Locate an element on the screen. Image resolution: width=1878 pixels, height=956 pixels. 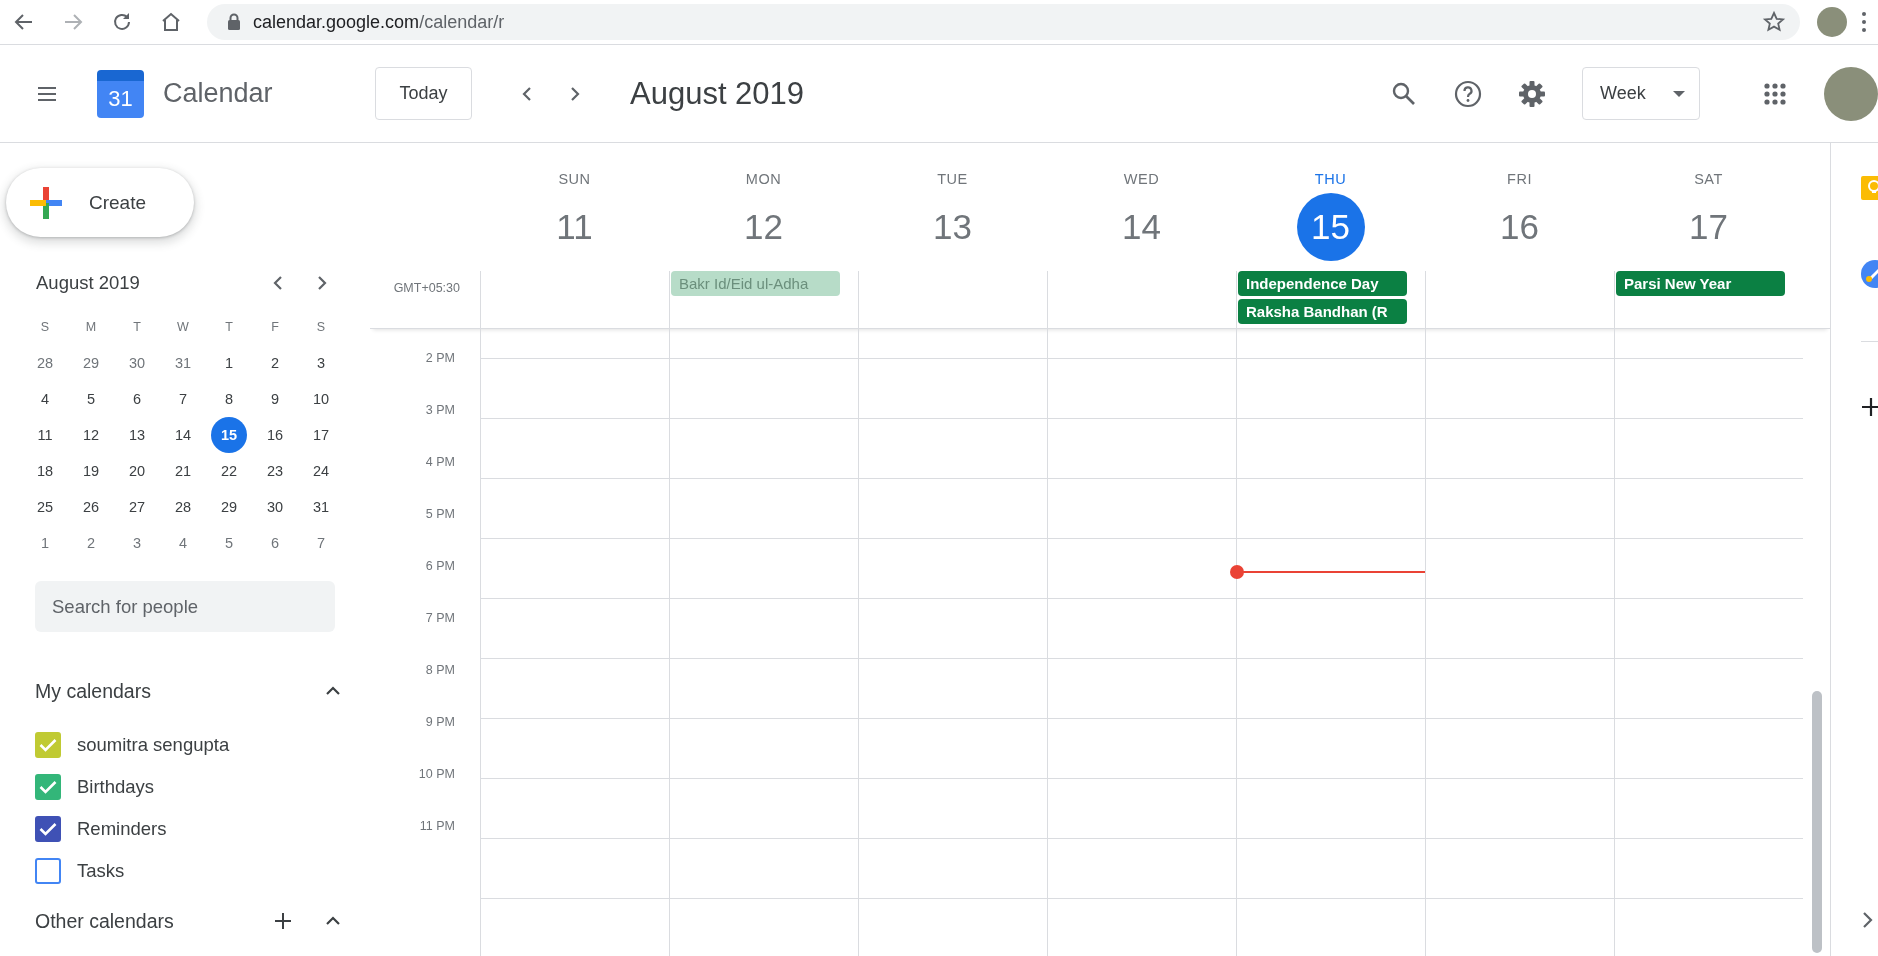
day-number: 17 is located at coordinates (1708, 227).